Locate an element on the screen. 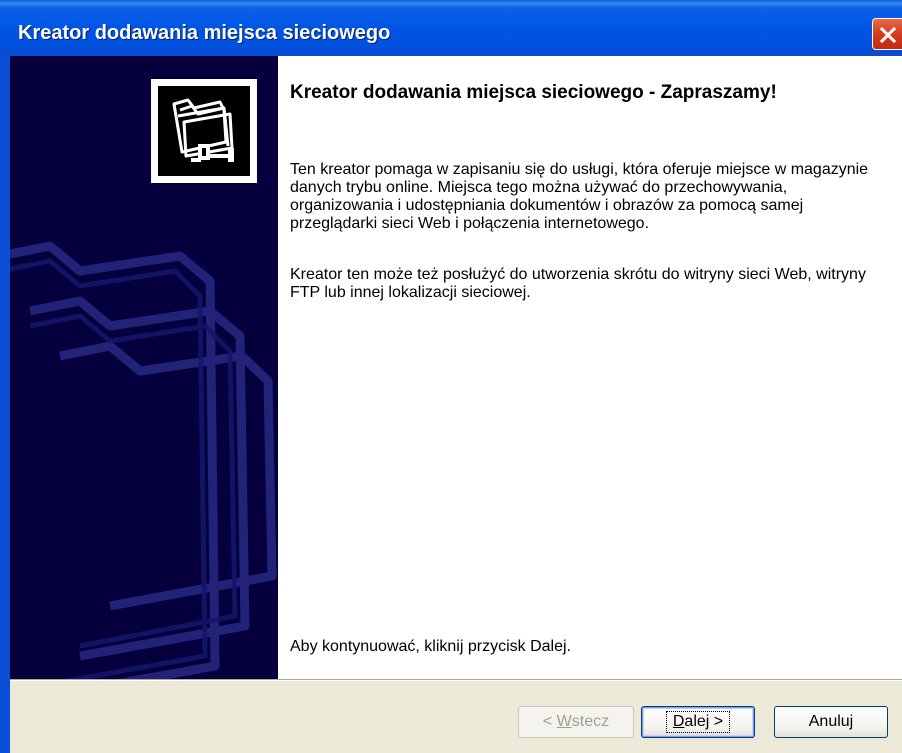 The width and height of the screenshot is (902, 753). next-button: Dalej > is located at coordinates (698, 722).